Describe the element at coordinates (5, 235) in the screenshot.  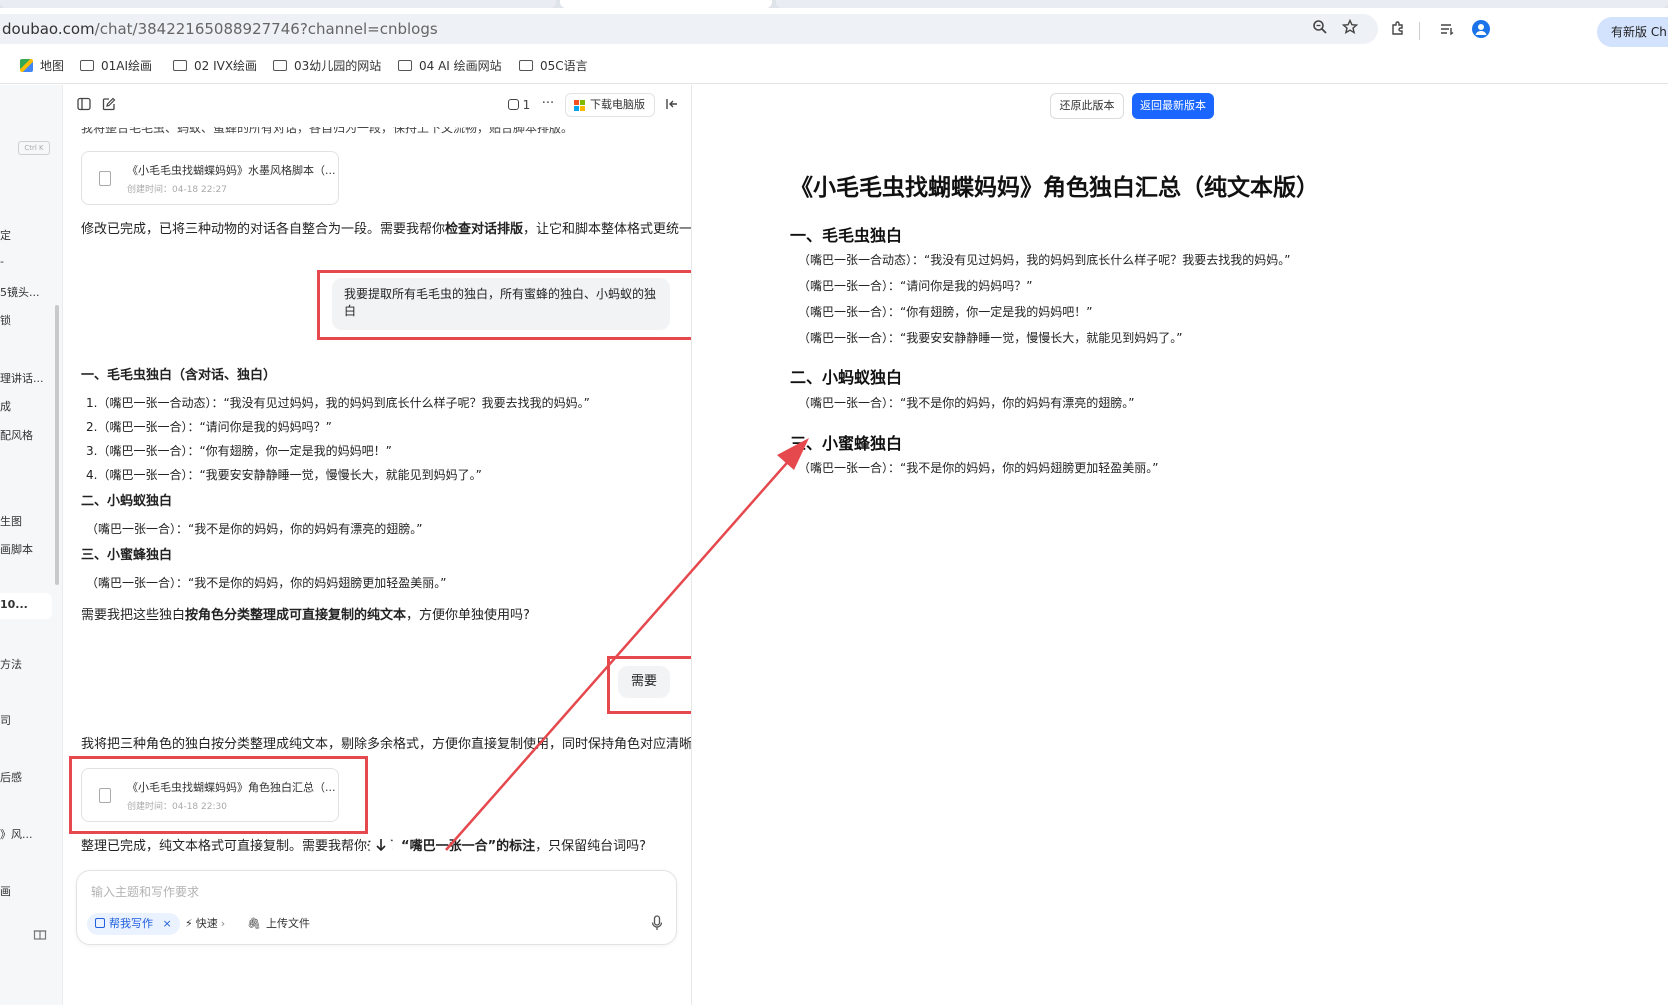
I see `history-item: 定` at that location.